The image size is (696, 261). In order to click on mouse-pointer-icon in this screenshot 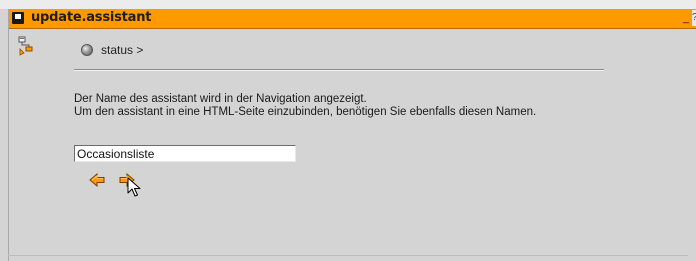, I will do `click(134, 187)`.